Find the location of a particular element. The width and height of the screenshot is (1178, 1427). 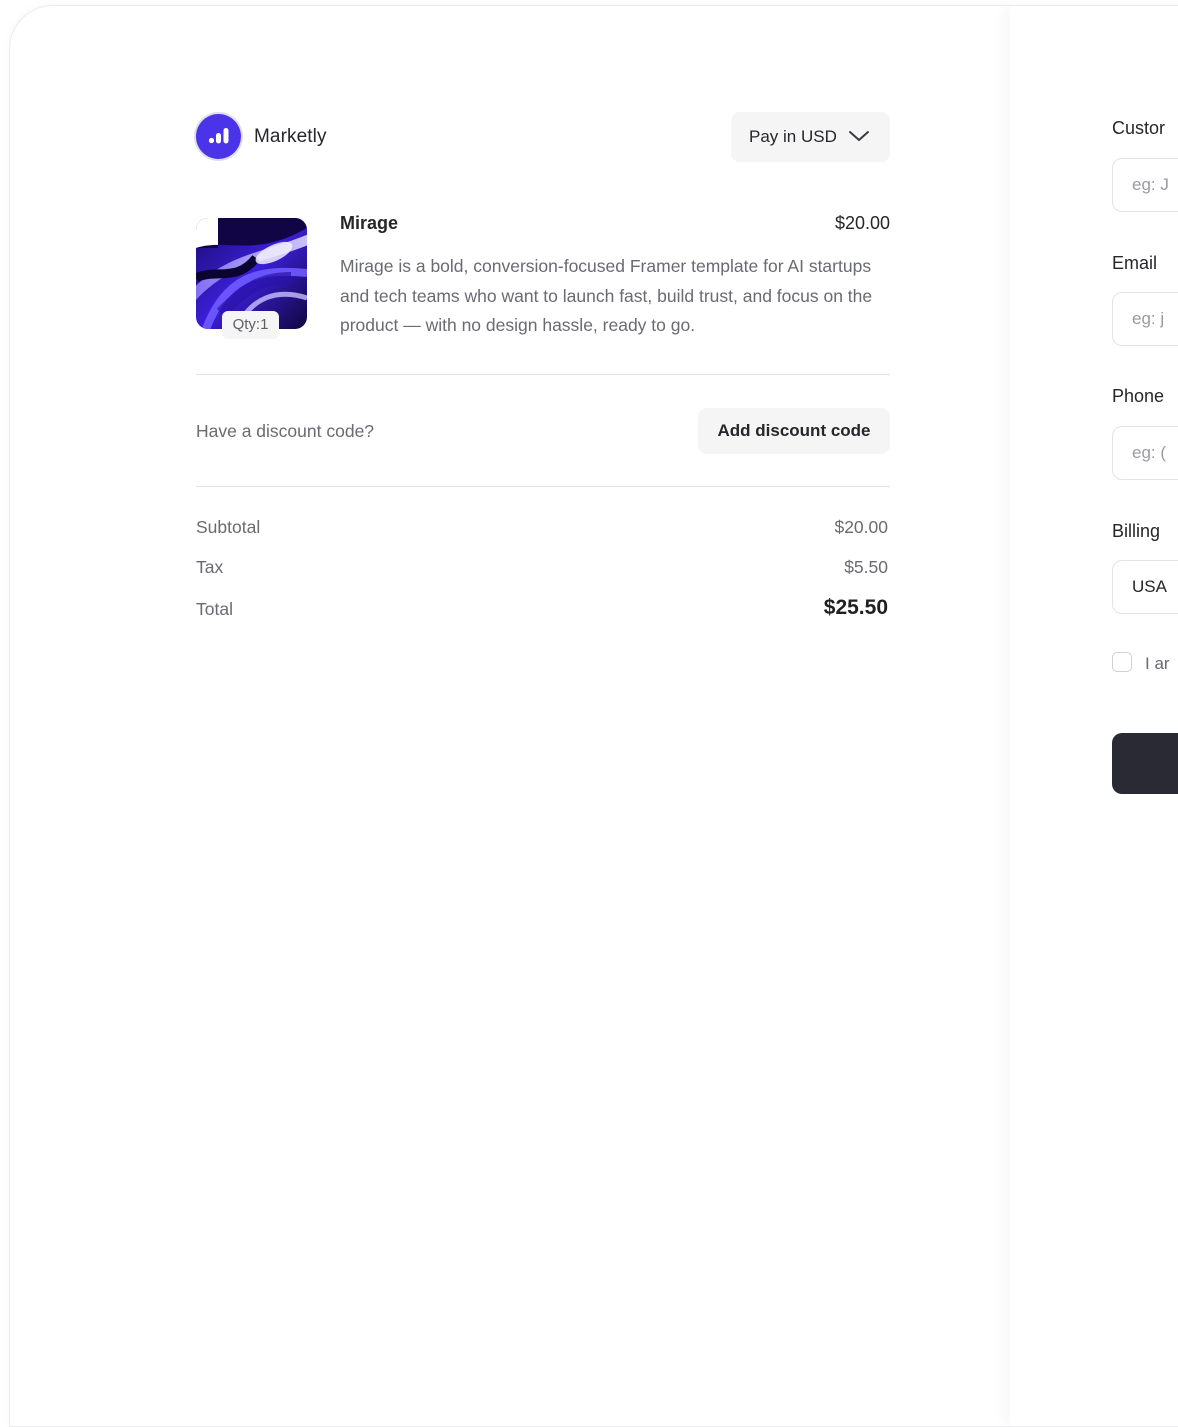

tax-label: Tax is located at coordinates (210, 567).